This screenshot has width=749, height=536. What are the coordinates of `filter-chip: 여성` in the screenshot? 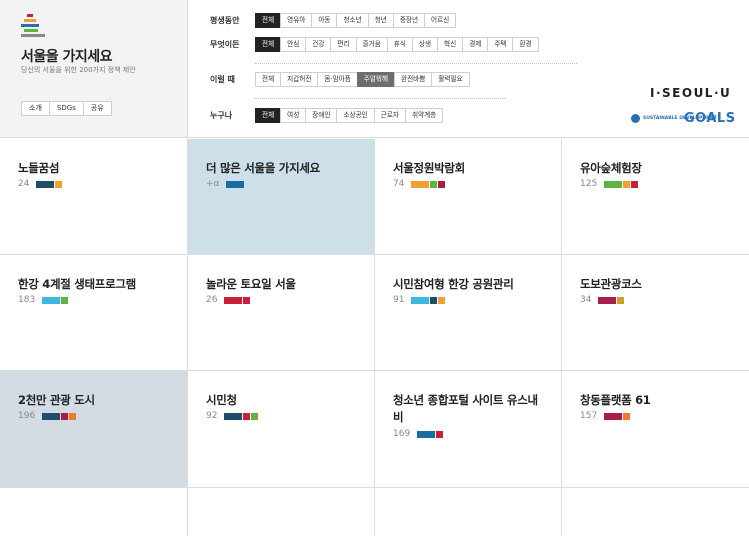 It's located at (293, 115).